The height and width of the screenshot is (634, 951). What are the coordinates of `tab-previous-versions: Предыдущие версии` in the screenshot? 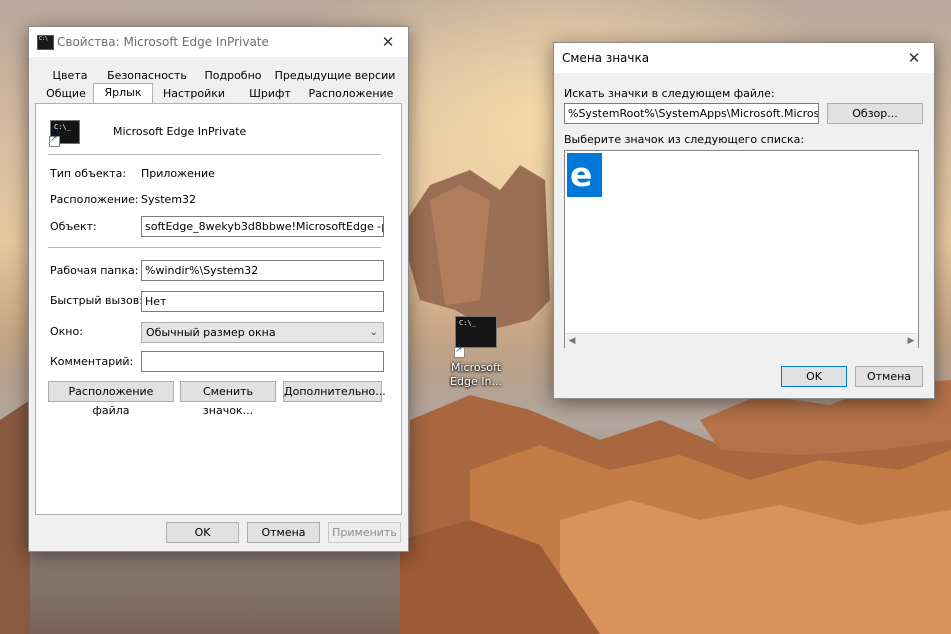 It's located at (335, 75).